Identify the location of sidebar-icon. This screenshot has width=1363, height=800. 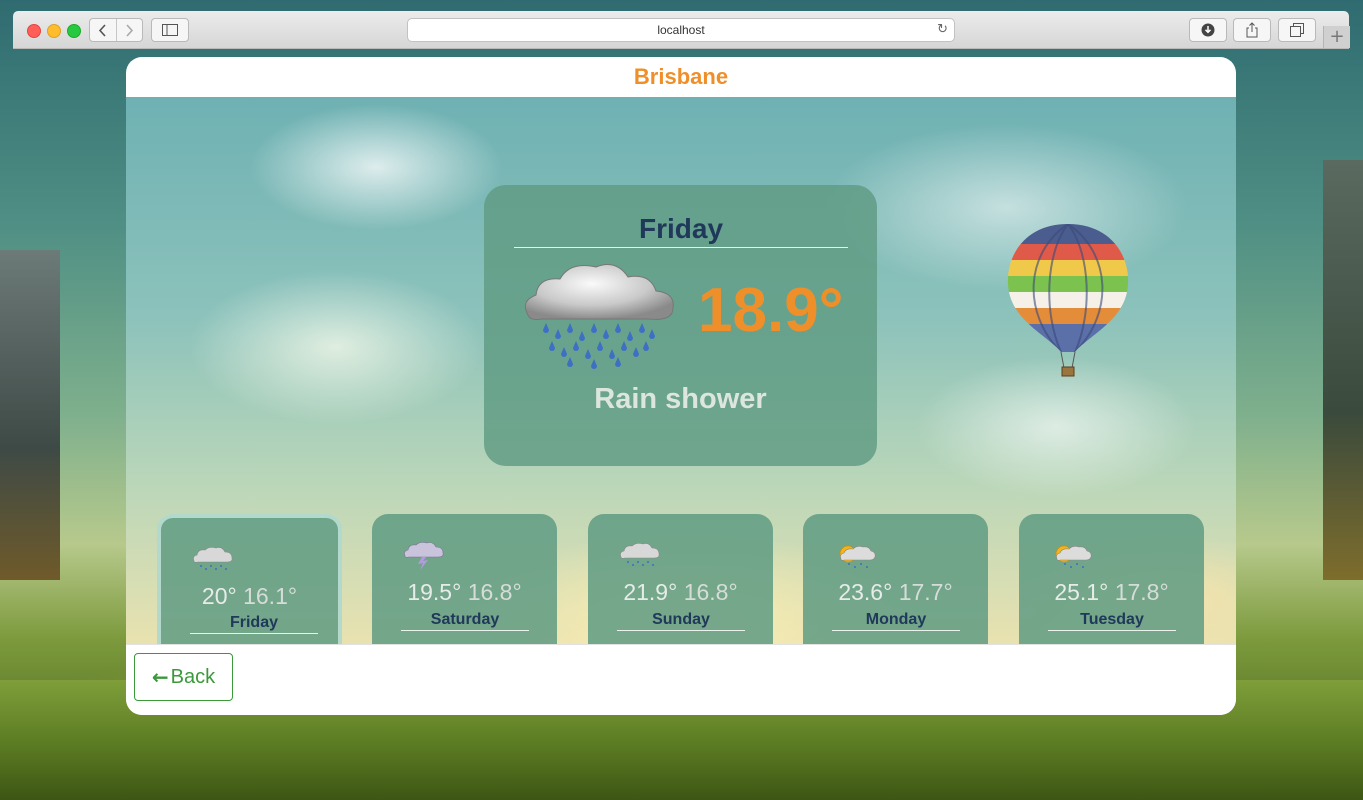
(170, 30).